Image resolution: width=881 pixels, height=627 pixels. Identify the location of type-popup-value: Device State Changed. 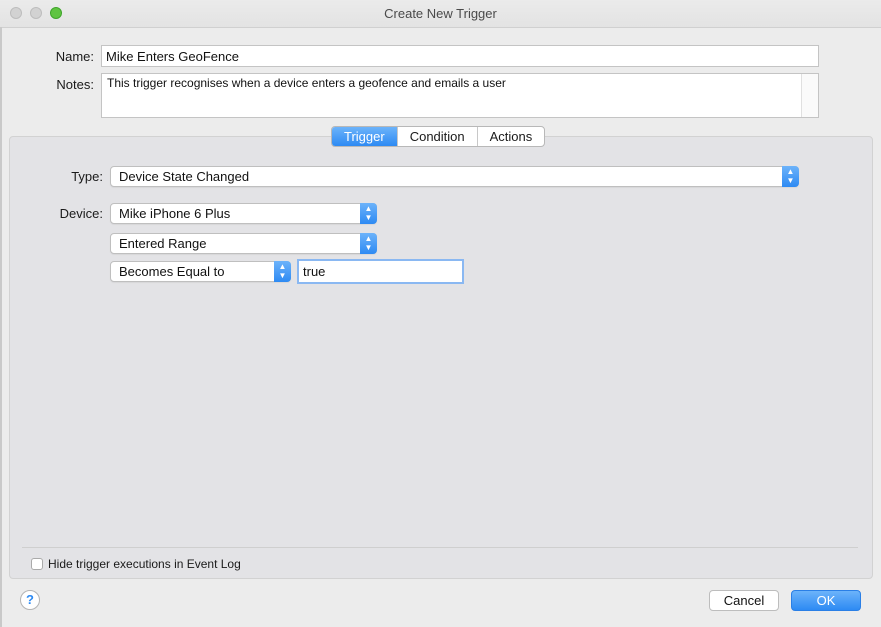
(184, 176).